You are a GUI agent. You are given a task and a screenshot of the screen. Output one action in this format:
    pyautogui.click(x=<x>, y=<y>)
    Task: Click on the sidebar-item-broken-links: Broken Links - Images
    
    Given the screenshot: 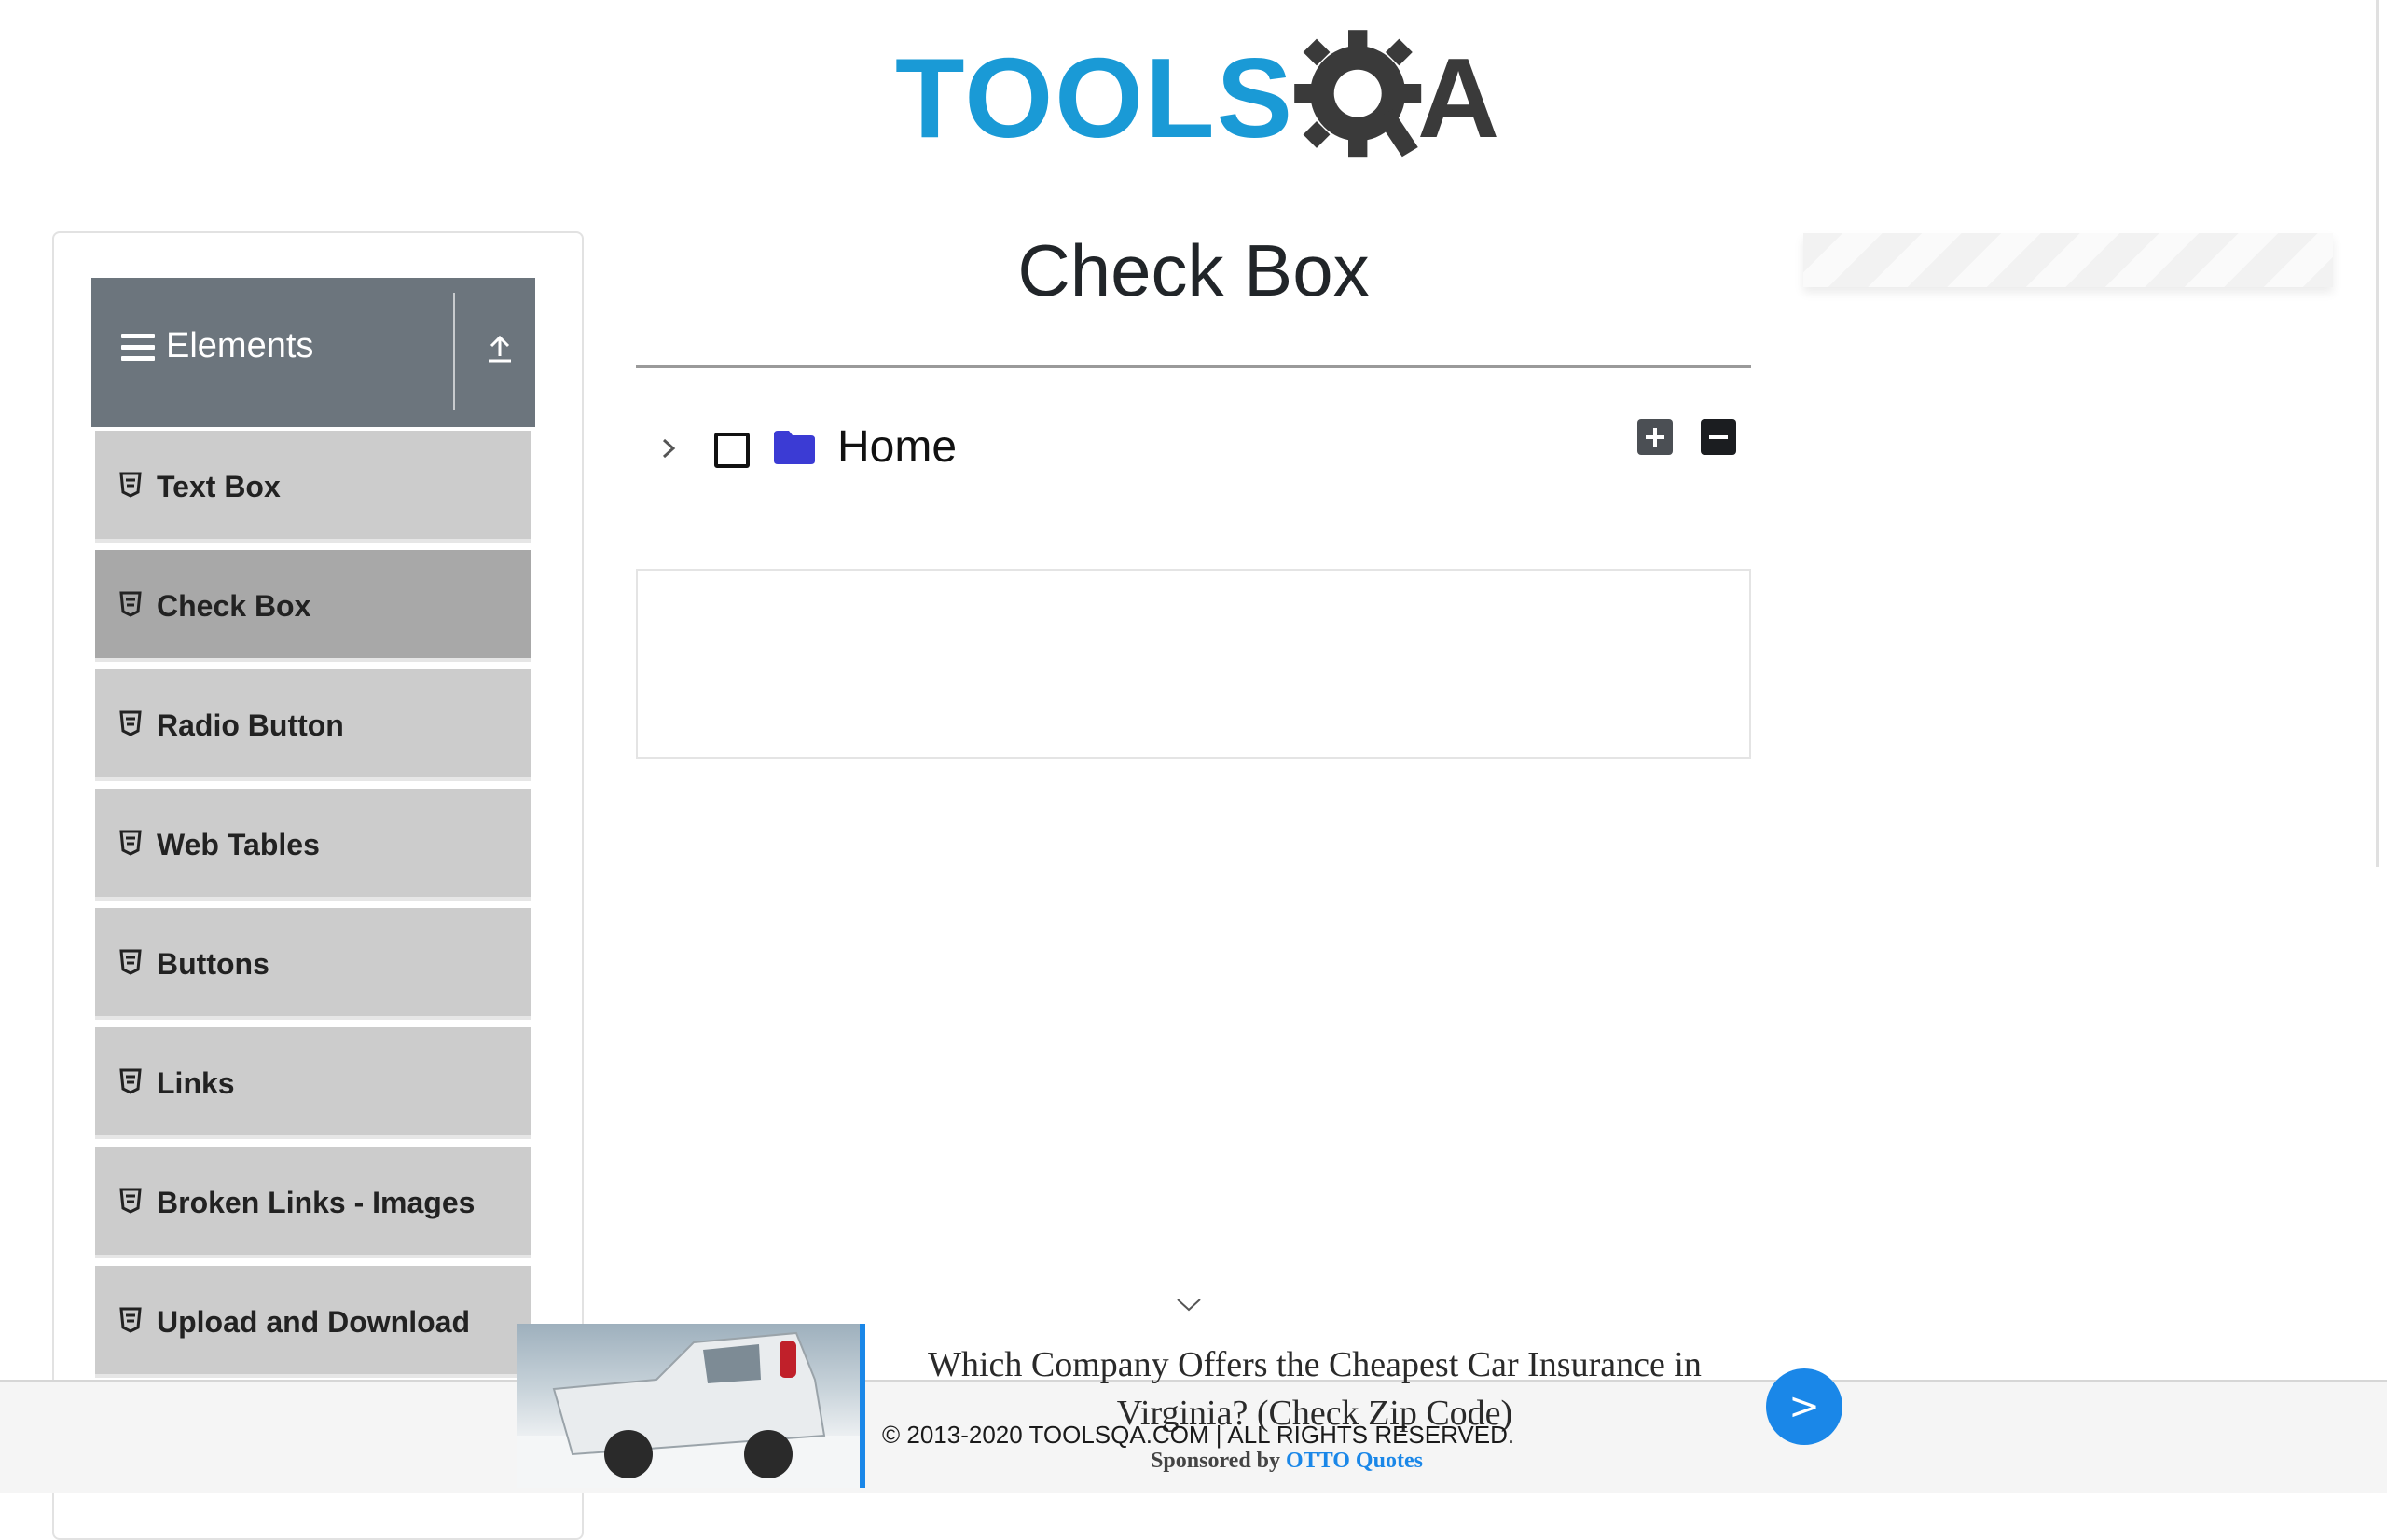 What is the action you would take?
    pyautogui.click(x=313, y=1202)
    